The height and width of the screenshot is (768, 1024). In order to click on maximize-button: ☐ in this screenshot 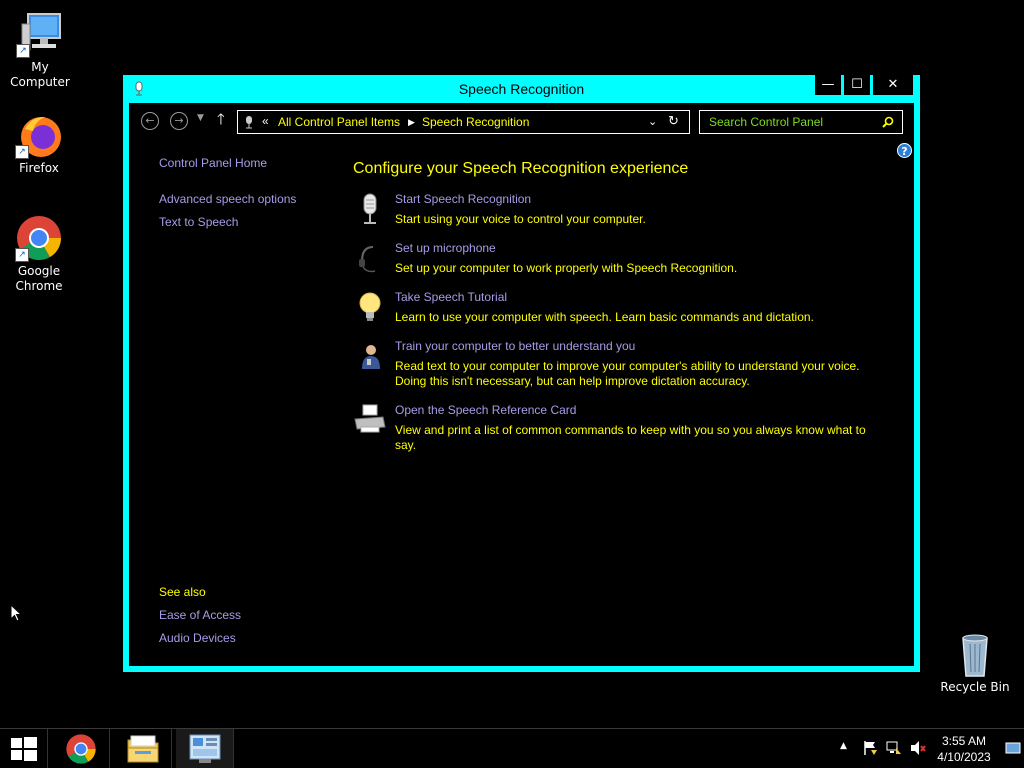, I will do `click(857, 85)`.